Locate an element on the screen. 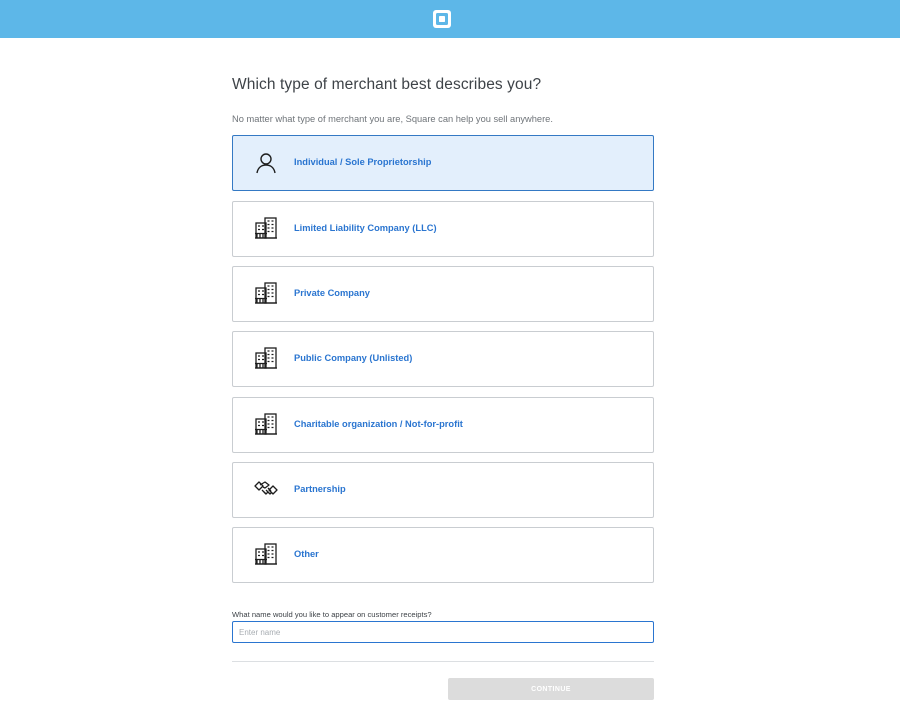 This screenshot has height=714, width=900. option-label: Individual / Sole Proprietorship is located at coordinates (363, 162).